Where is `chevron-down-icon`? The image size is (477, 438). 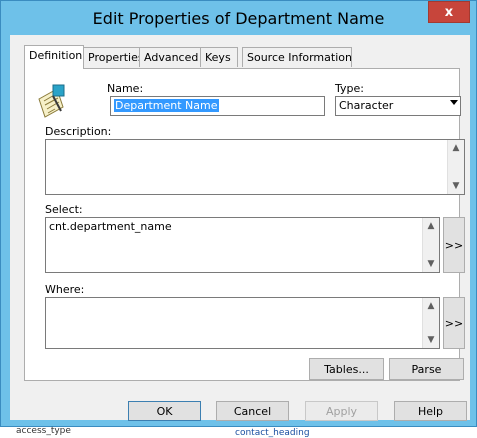 chevron-down-icon is located at coordinates (454, 102).